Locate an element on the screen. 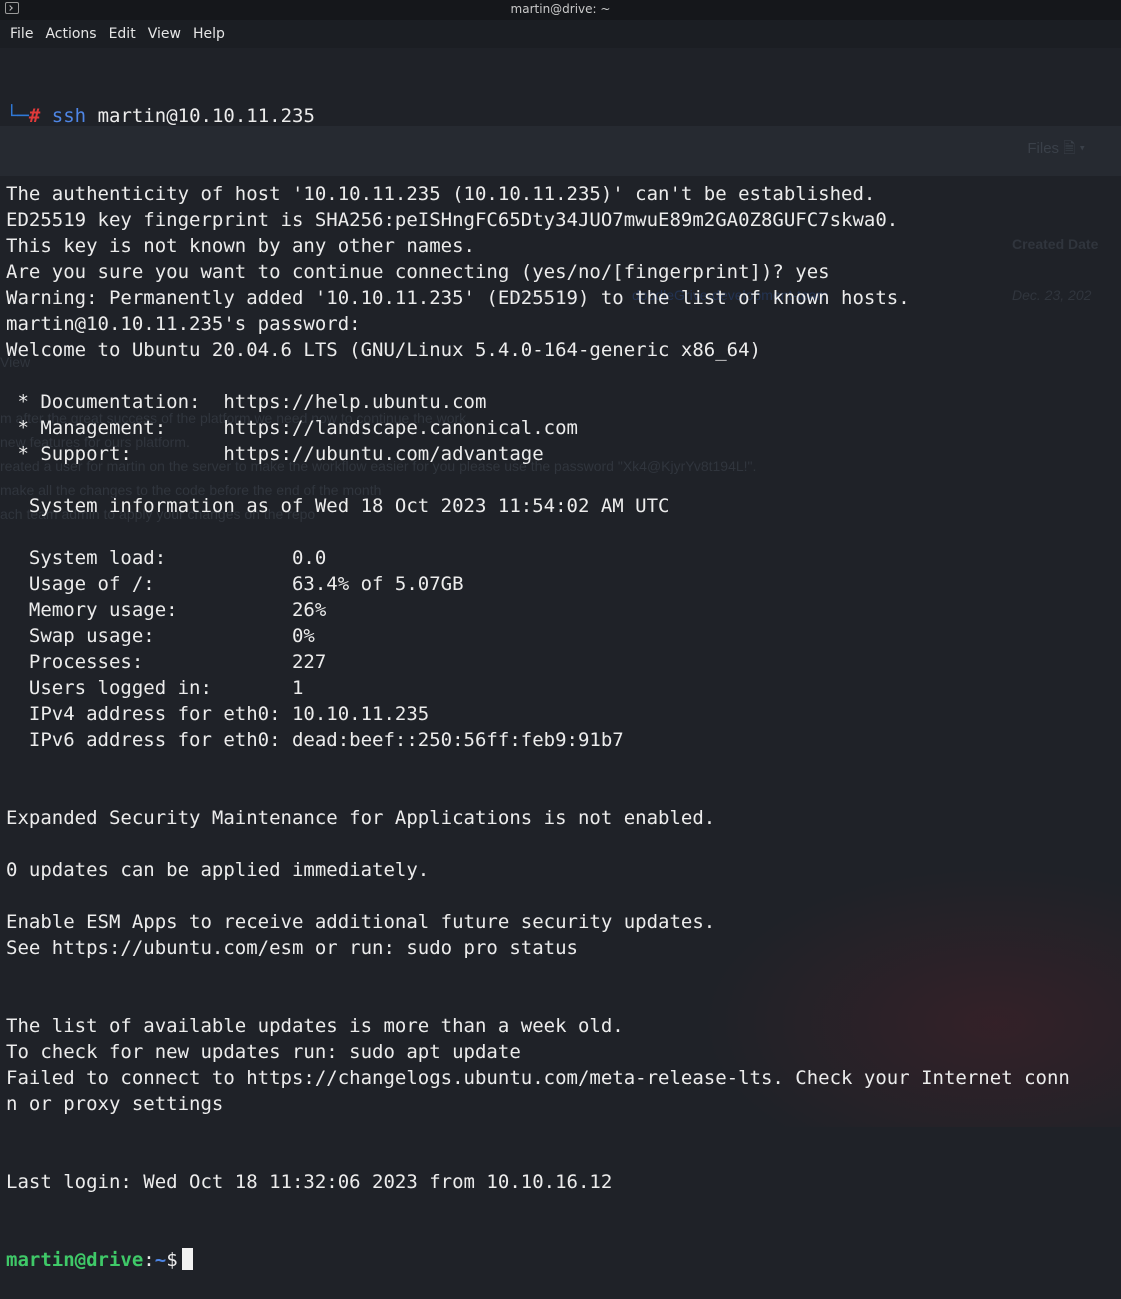 The height and width of the screenshot is (1299, 1121). terminal-line: martin@10.10.11.235's password: is located at coordinates (189, 324).